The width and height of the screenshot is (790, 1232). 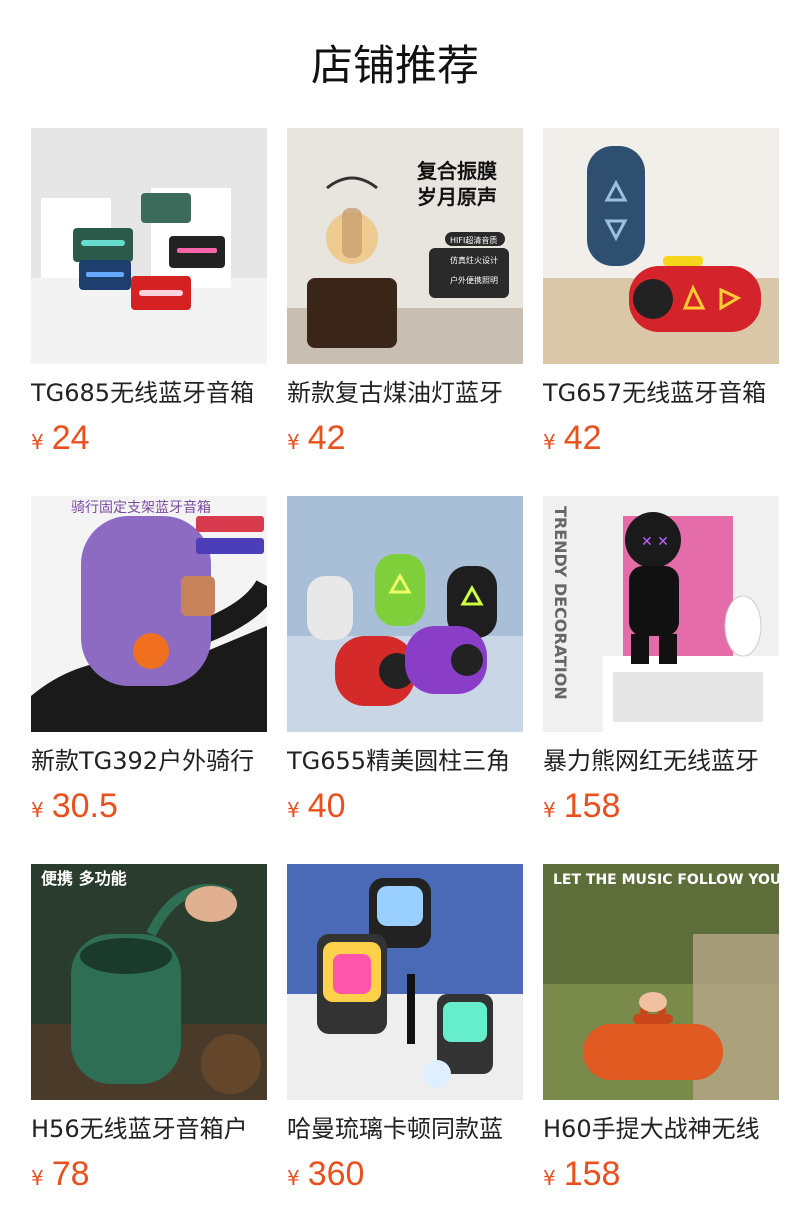 I want to click on product-card: ✕ ✕ TRENDY DECORATION 暴力熊网红无线蓝牙 ¥158, so click(x=661, y=666).